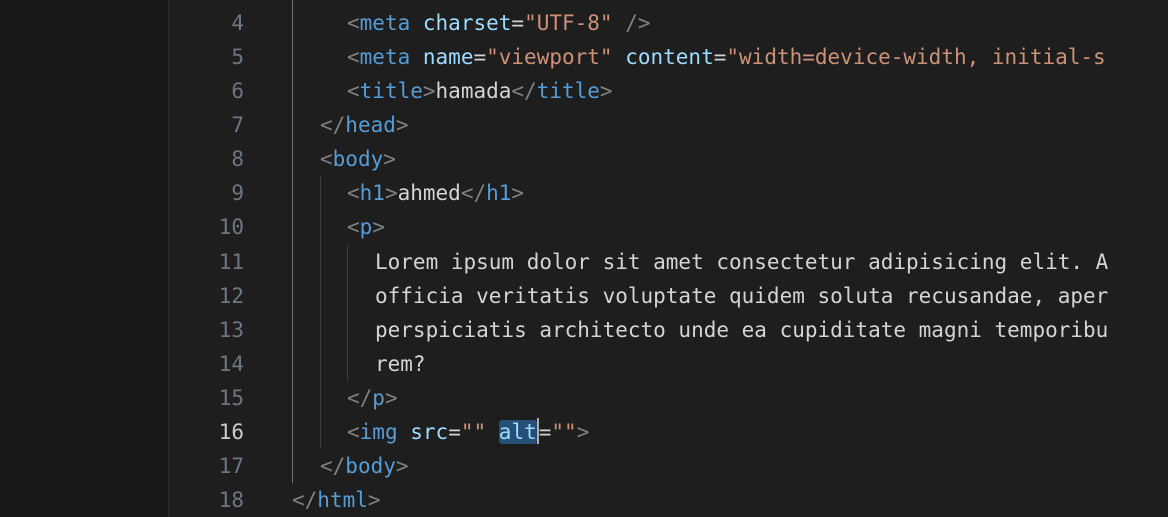 The height and width of the screenshot is (517, 1168). I want to click on line-number: 18, so click(231, 500).